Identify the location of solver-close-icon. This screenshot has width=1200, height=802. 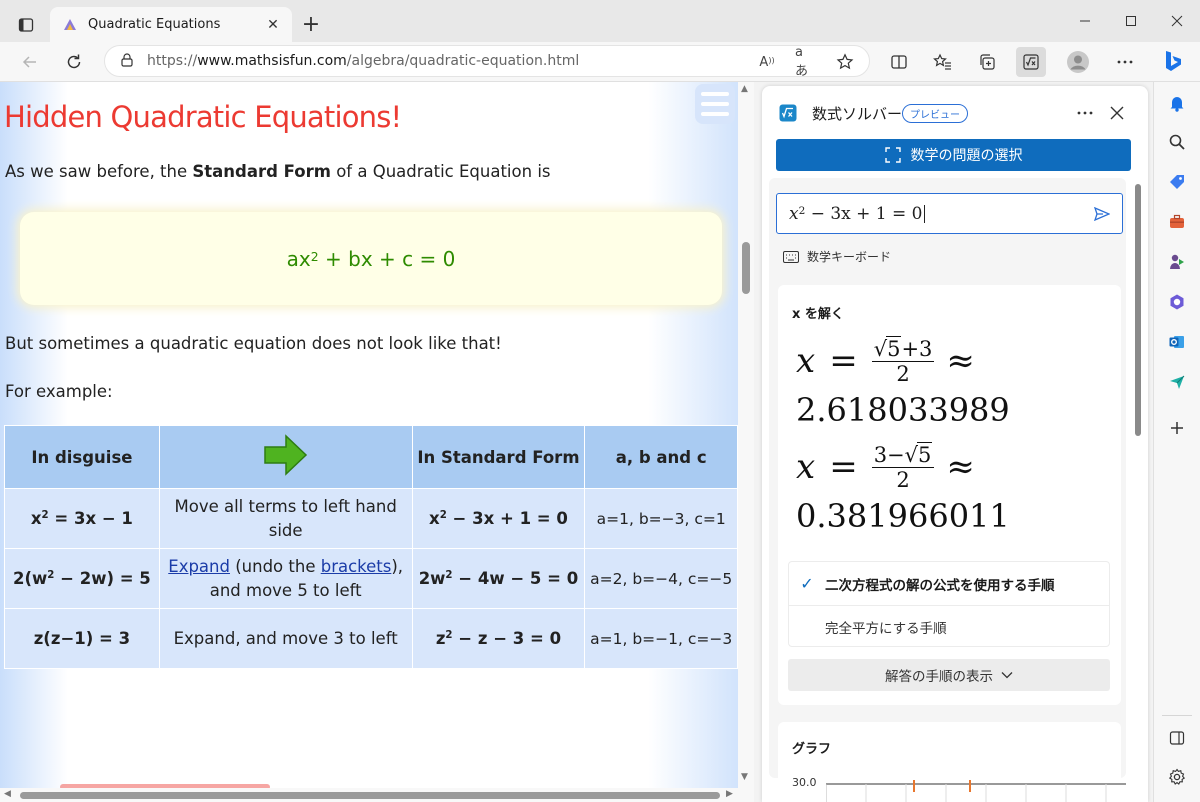
(1117, 113).